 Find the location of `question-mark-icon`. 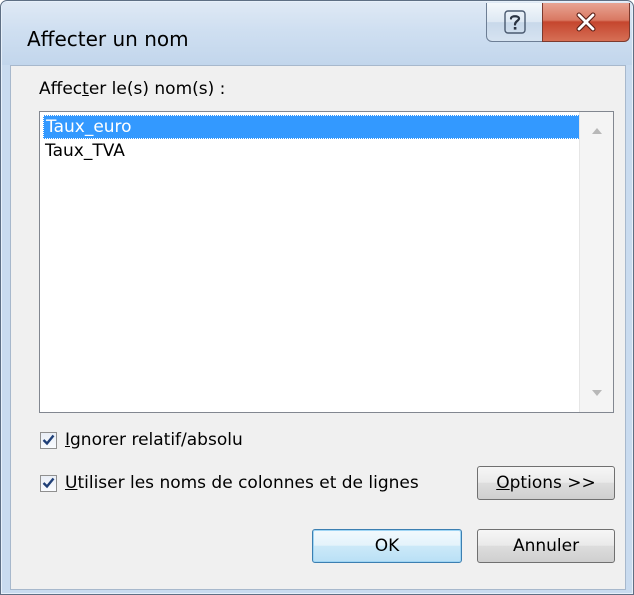

question-mark-icon is located at coordinates (514, 22).